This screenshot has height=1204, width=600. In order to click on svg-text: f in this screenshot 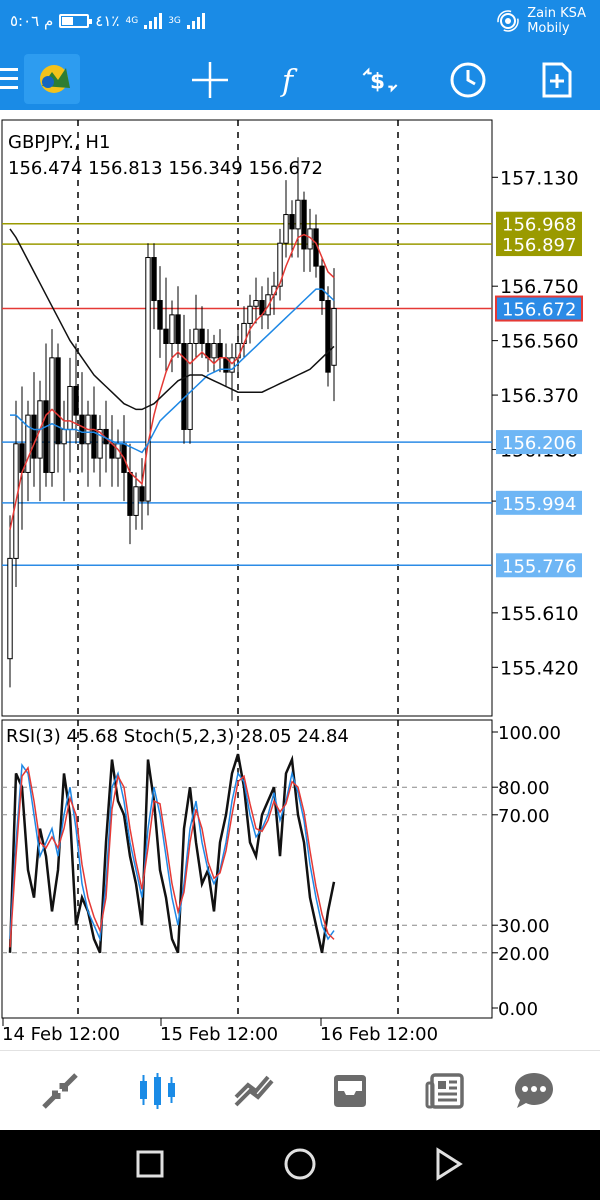, I will do `click(289, 81)`.